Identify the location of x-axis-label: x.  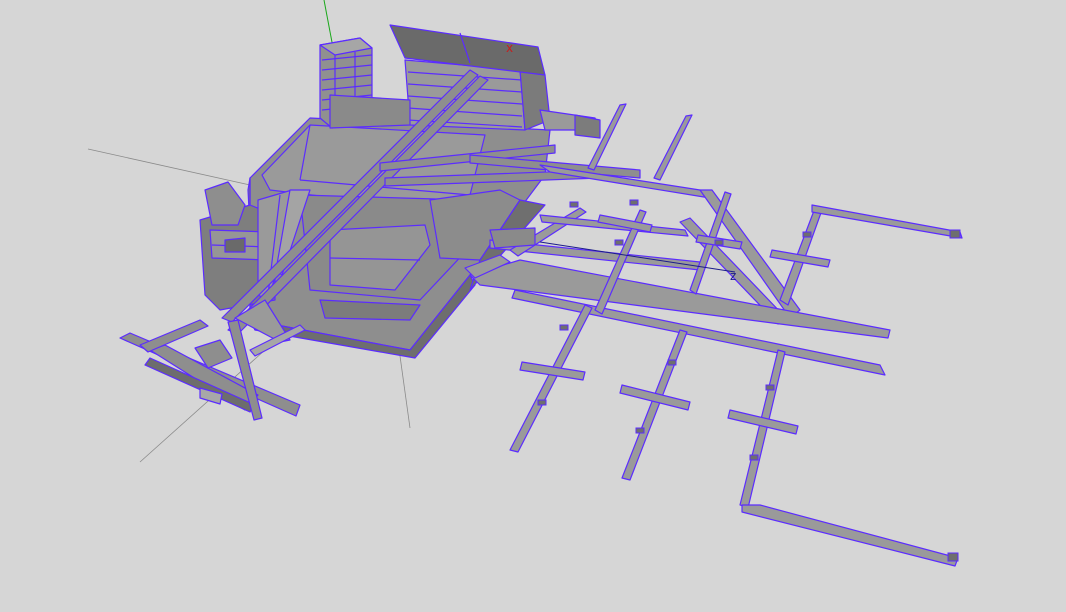
(509, 48).